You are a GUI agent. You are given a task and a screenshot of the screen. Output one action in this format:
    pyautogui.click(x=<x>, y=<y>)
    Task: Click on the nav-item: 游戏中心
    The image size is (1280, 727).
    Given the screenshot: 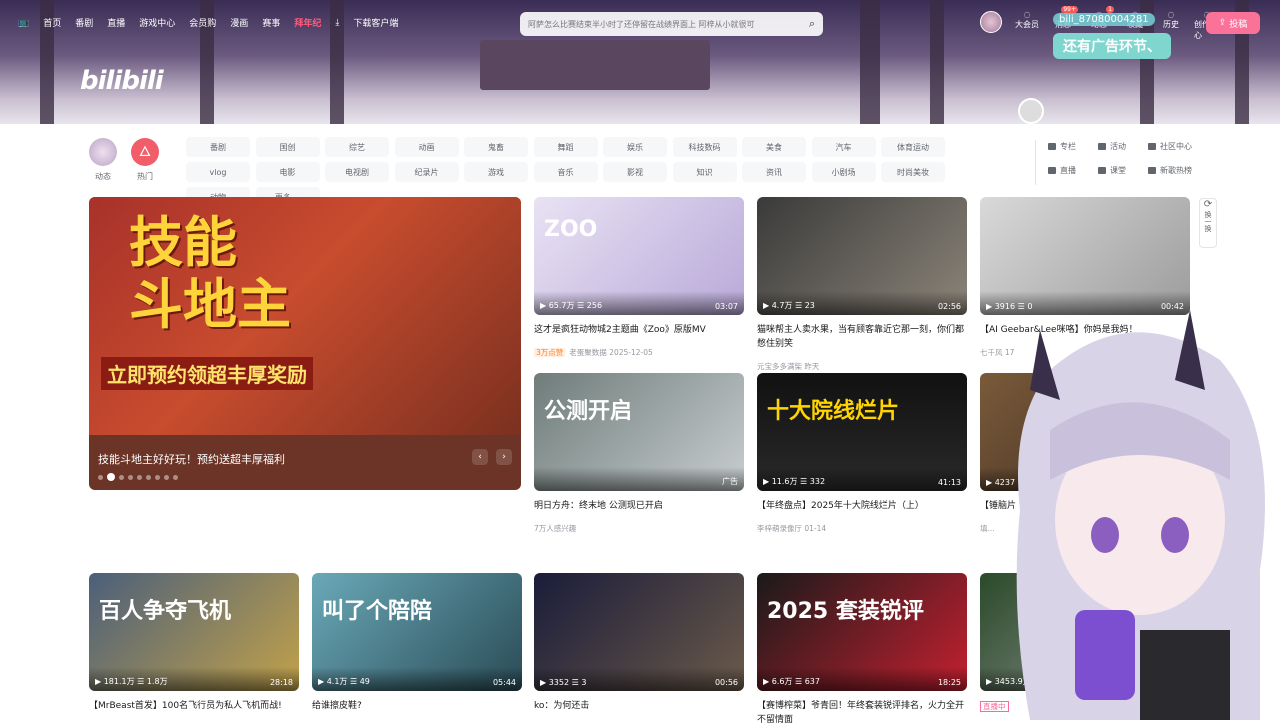 What is the action you would take?
    pyautogui.click(x=157, y=22)
    